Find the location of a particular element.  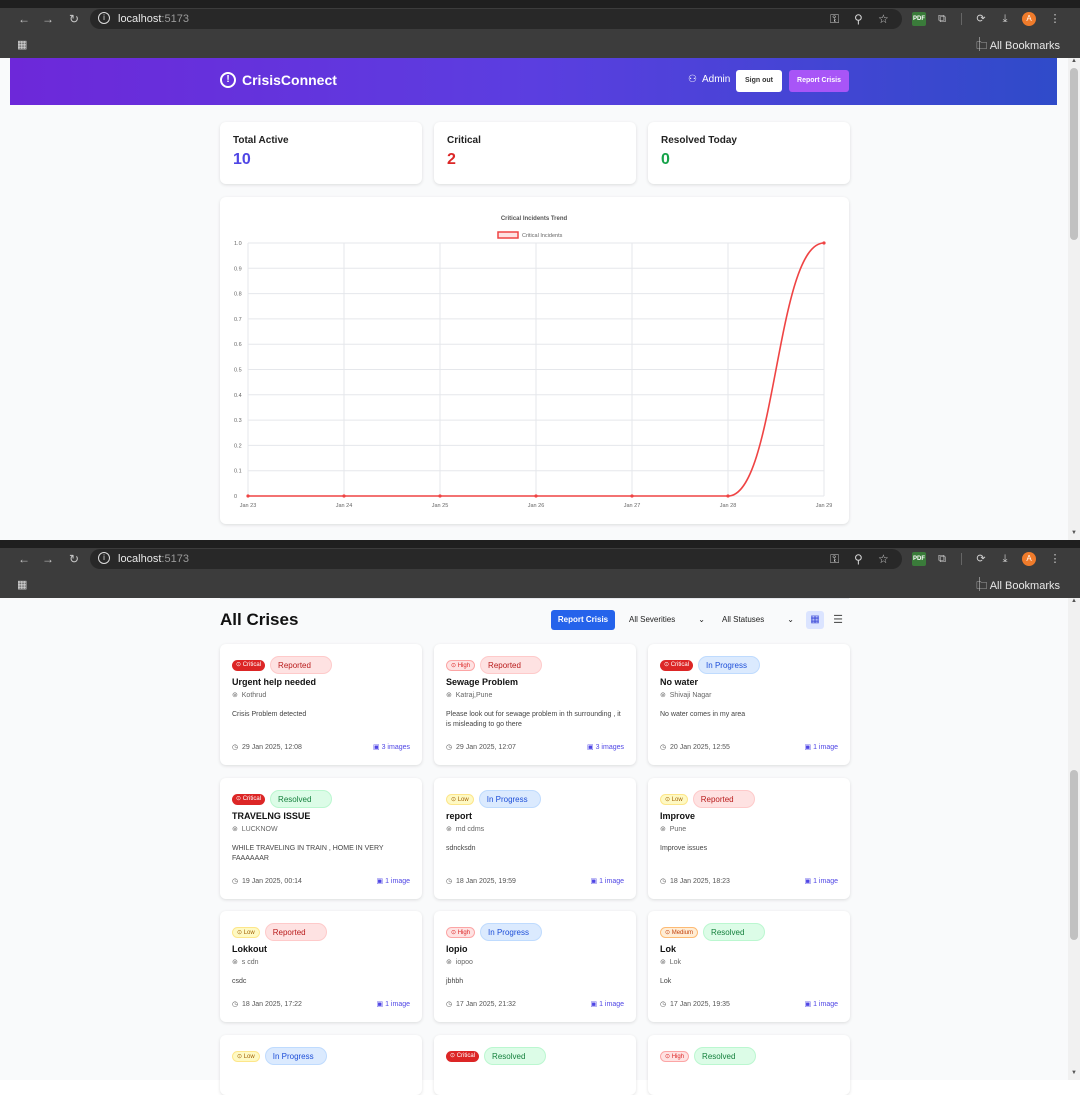

sign-out-button: Sign out is located at coordinates (759, 81).